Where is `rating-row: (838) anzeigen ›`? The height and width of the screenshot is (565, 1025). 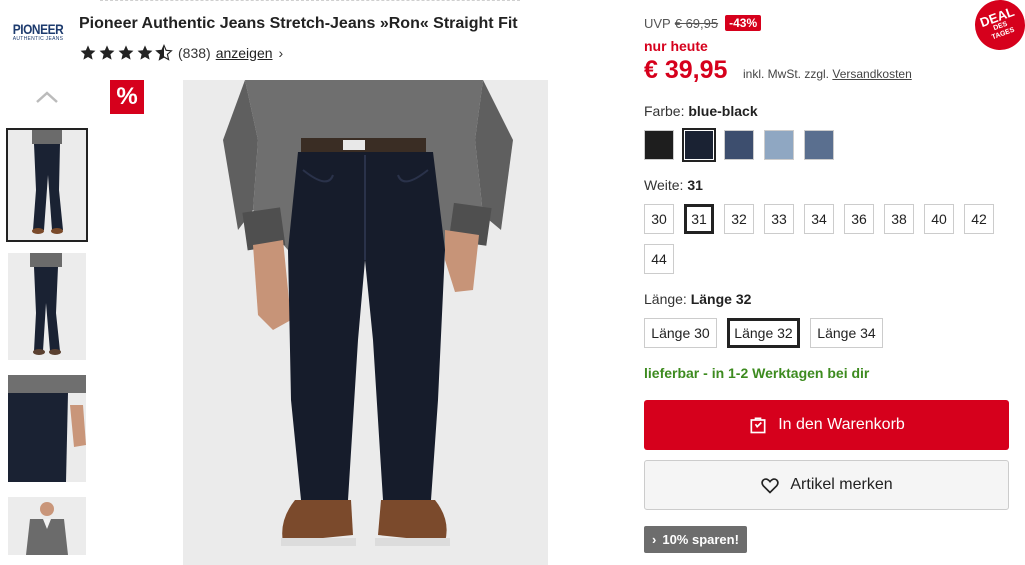 rating-row: (838) anzeigen › is located at coordinates (181, 52).